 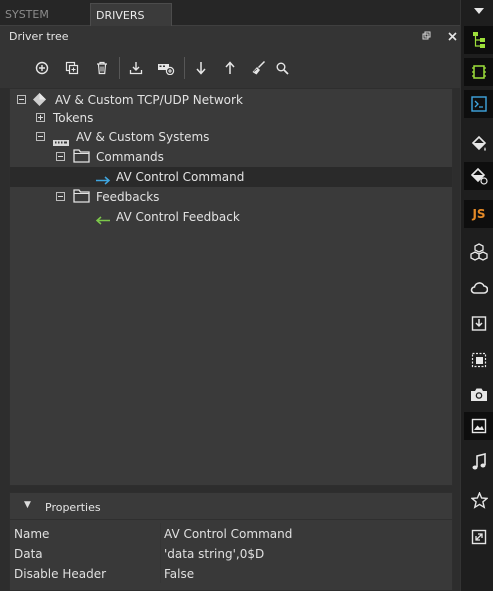 What do you see at coordinates (259, 68) in the screenshot?
I see `clean-icon` at bounding box center [259, 68].